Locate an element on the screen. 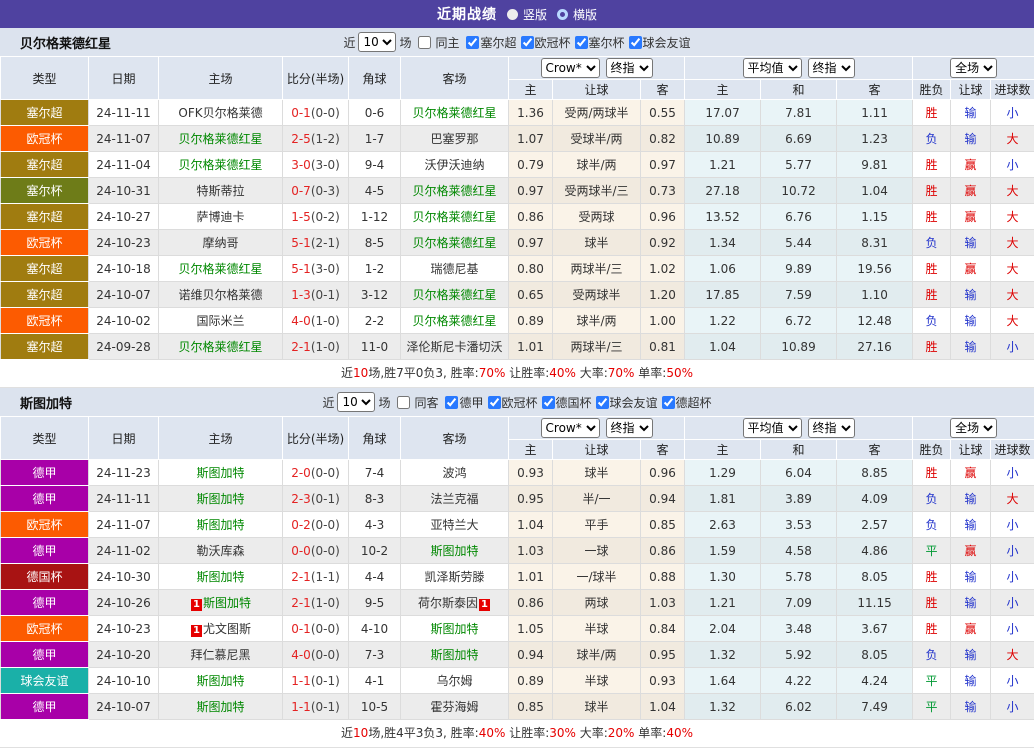 This screenshot has height=748, width=1034. col-away: 客场 is located at coordinates (455, 78).